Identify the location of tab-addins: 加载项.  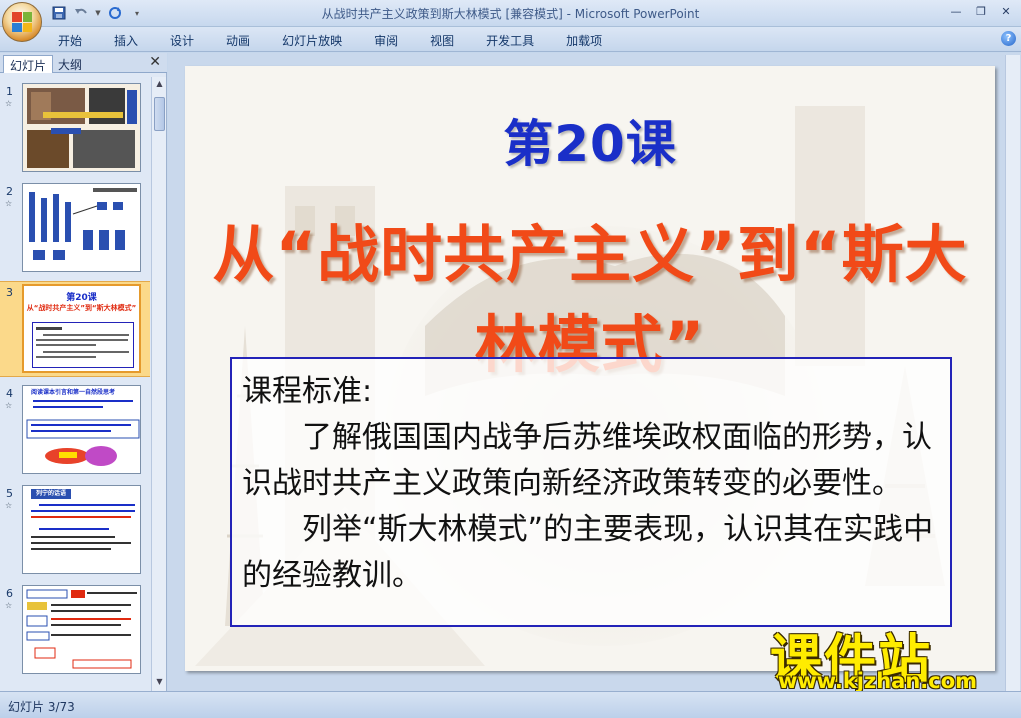
(589, 40).